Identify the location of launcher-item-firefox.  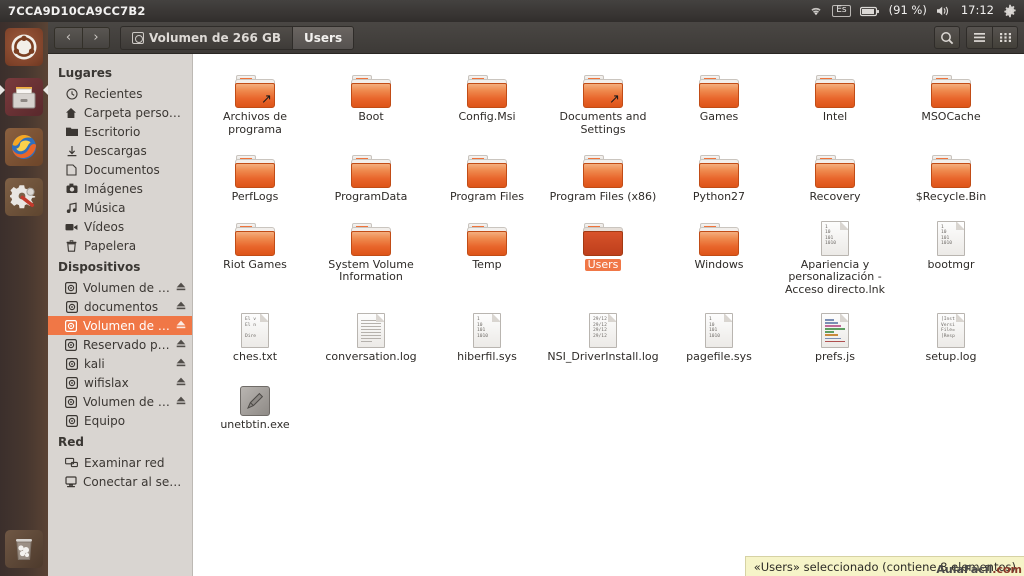
(24, 147).